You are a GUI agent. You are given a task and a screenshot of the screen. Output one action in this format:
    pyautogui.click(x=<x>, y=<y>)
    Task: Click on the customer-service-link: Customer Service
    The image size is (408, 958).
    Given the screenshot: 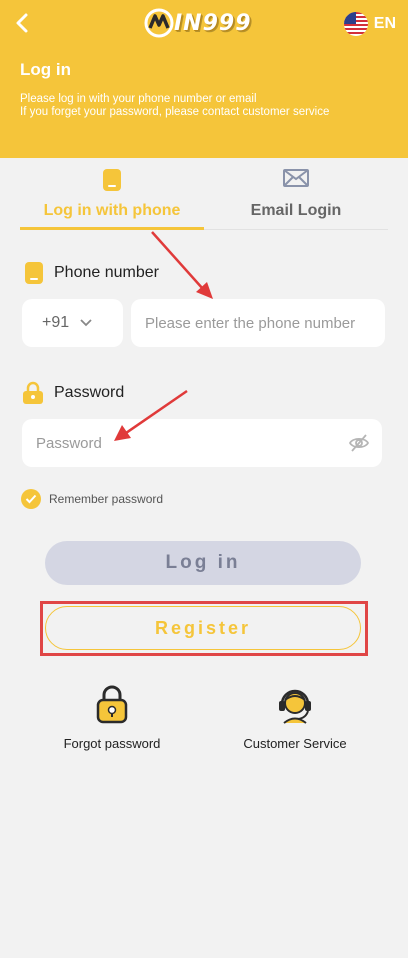 What is the action you would take?
    pyautogui.click(x=295, y=717)
    